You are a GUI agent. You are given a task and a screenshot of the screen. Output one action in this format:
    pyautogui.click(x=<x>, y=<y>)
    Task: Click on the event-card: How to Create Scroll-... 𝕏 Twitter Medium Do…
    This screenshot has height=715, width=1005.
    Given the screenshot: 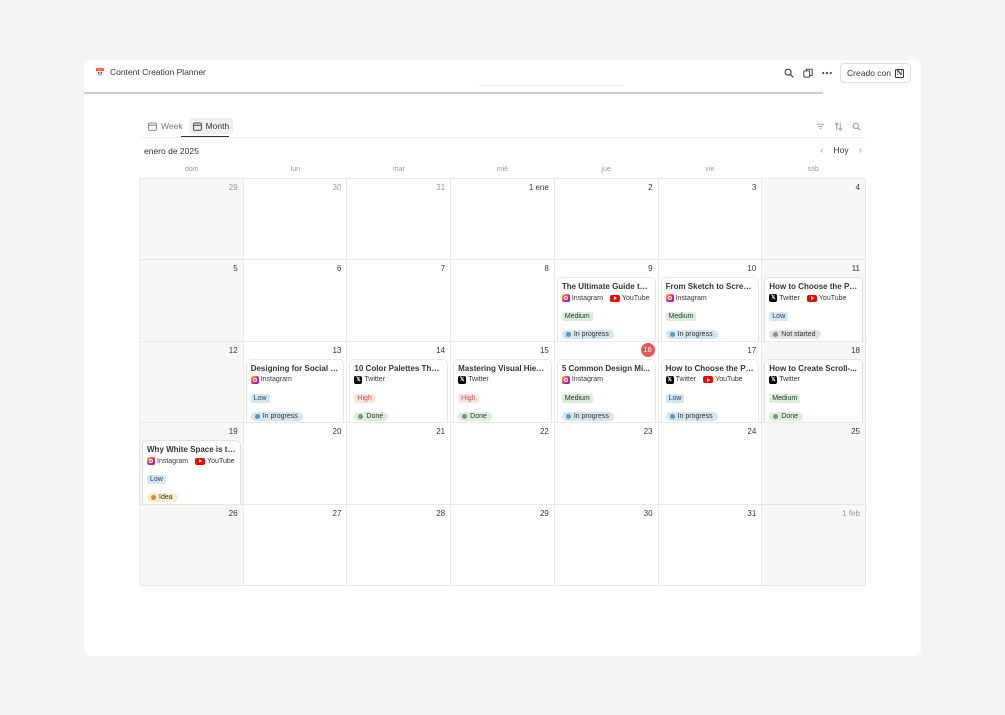 What is the action you would take?
    pyautogui.click(x=813, y=391)
    